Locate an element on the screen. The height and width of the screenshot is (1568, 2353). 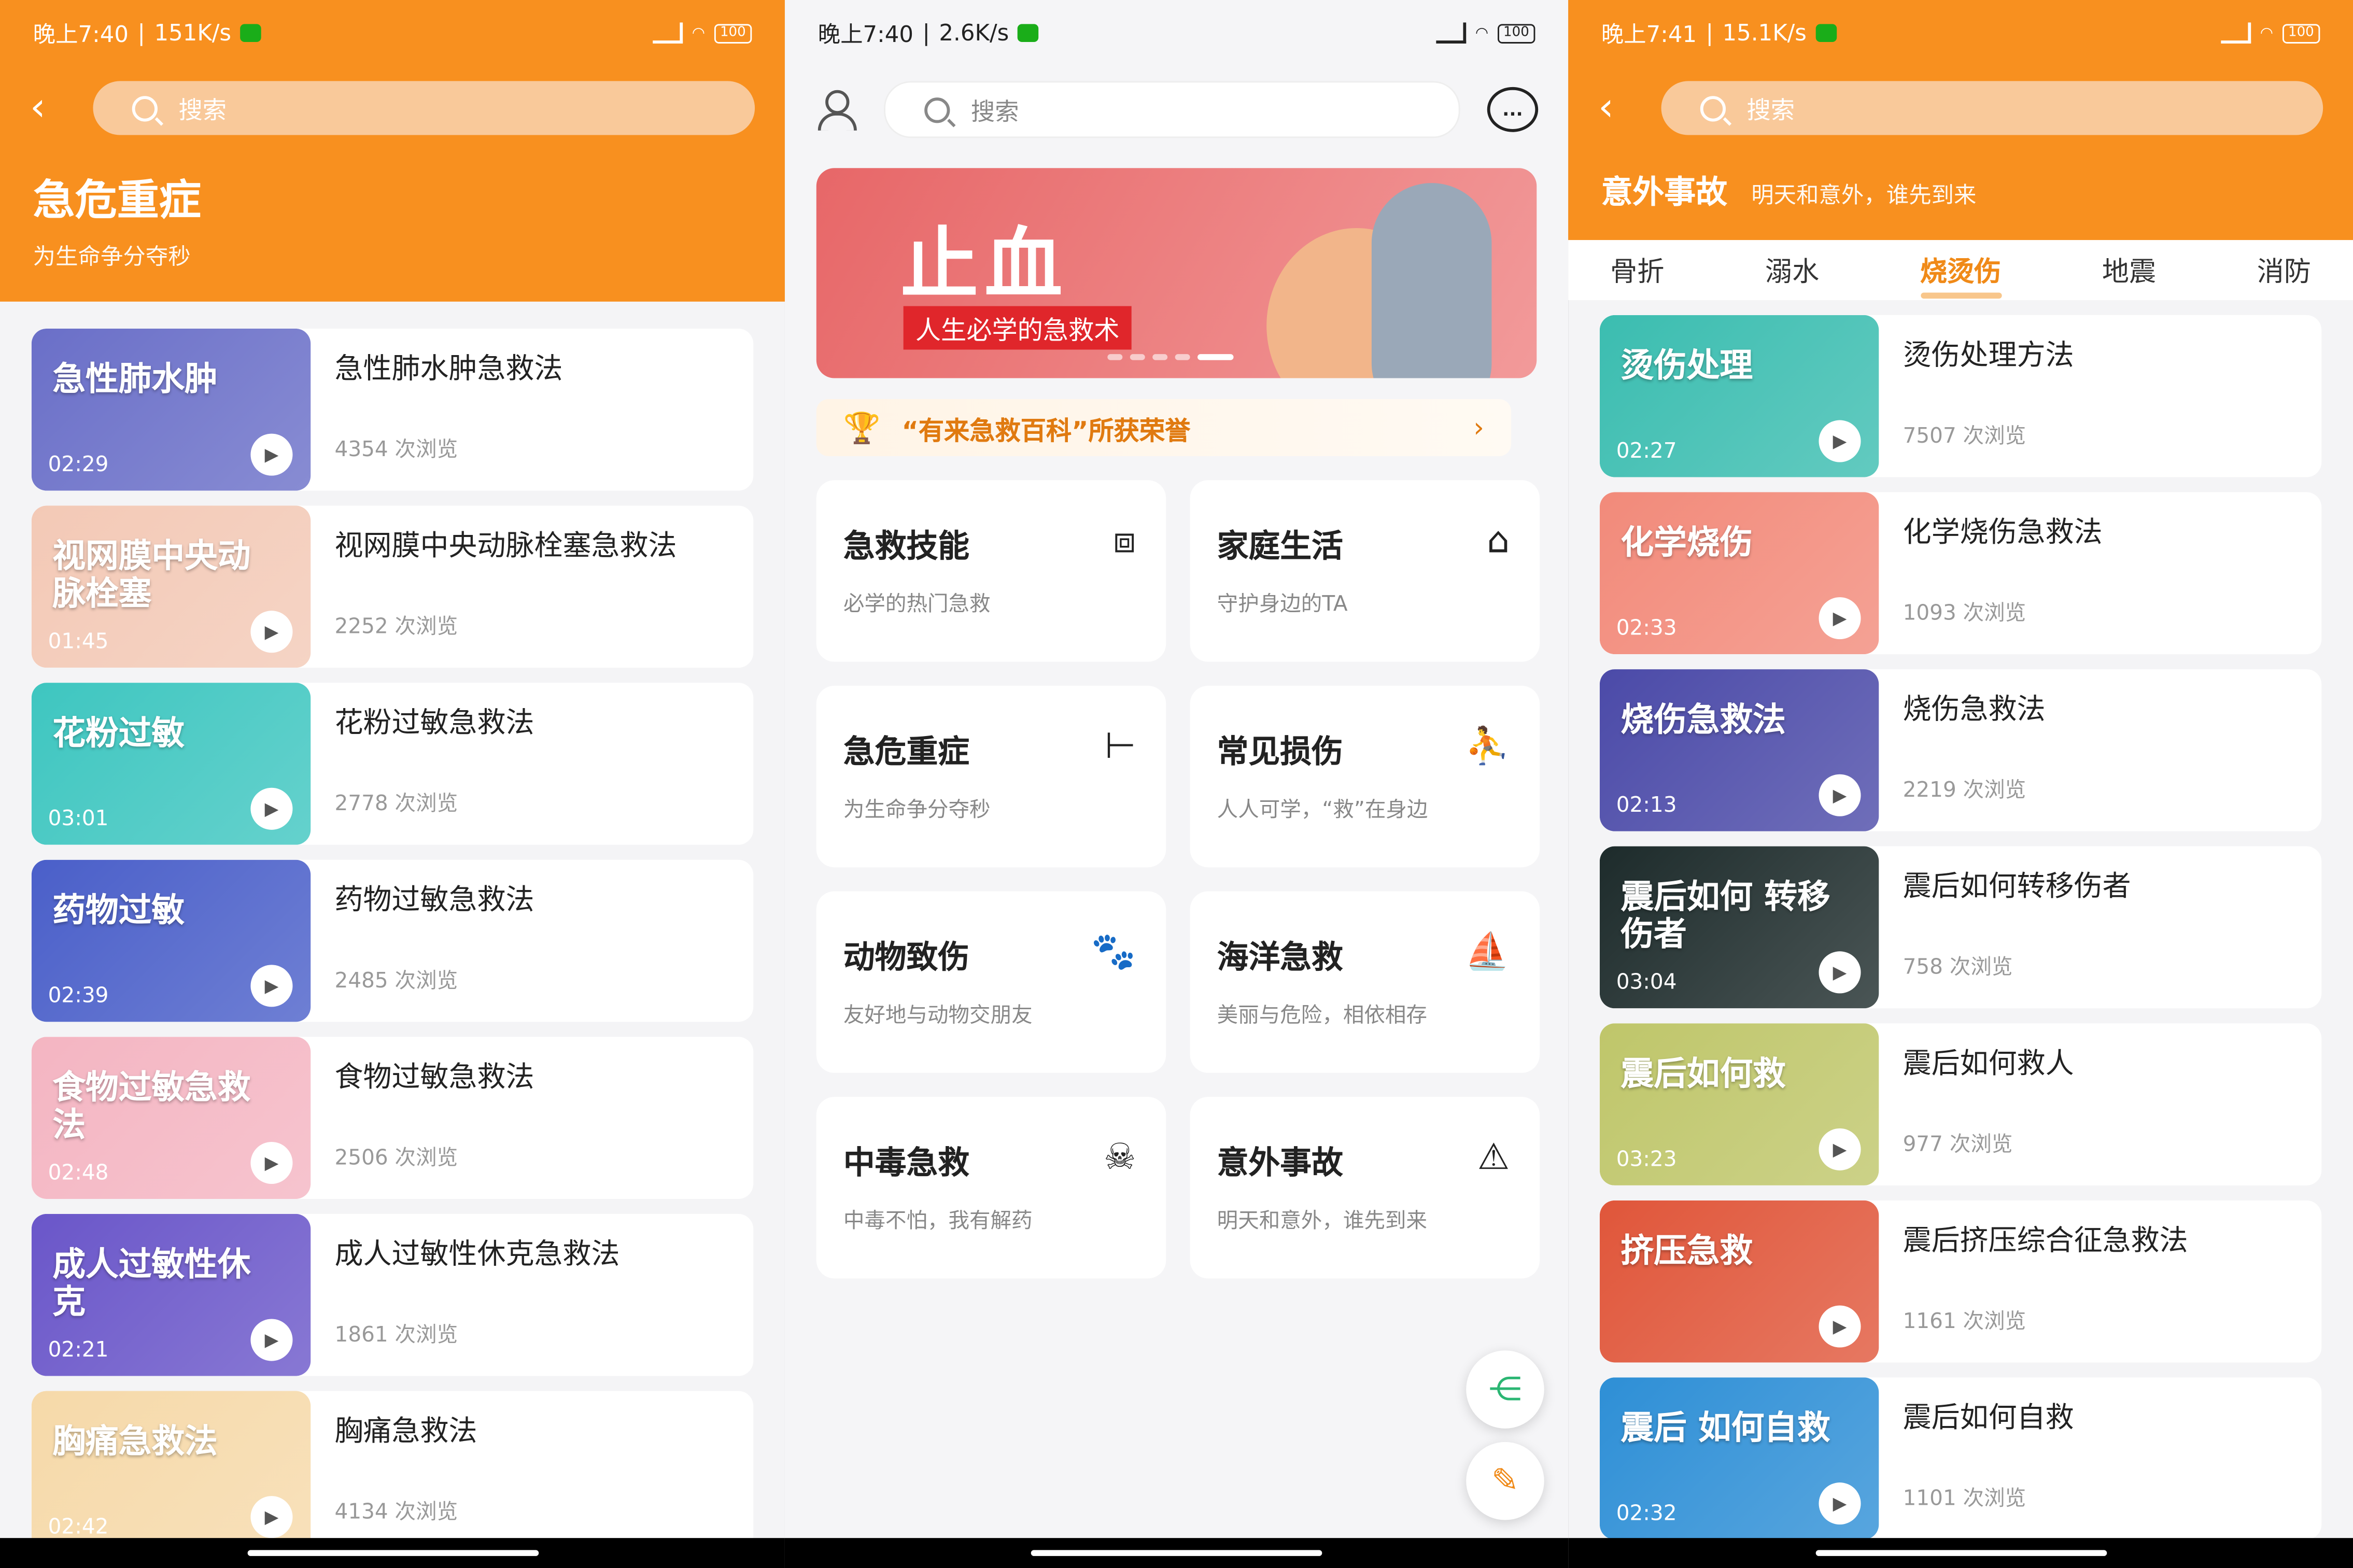
video-title: 花粉过敏急救法 is located at coordinates (532, 721).